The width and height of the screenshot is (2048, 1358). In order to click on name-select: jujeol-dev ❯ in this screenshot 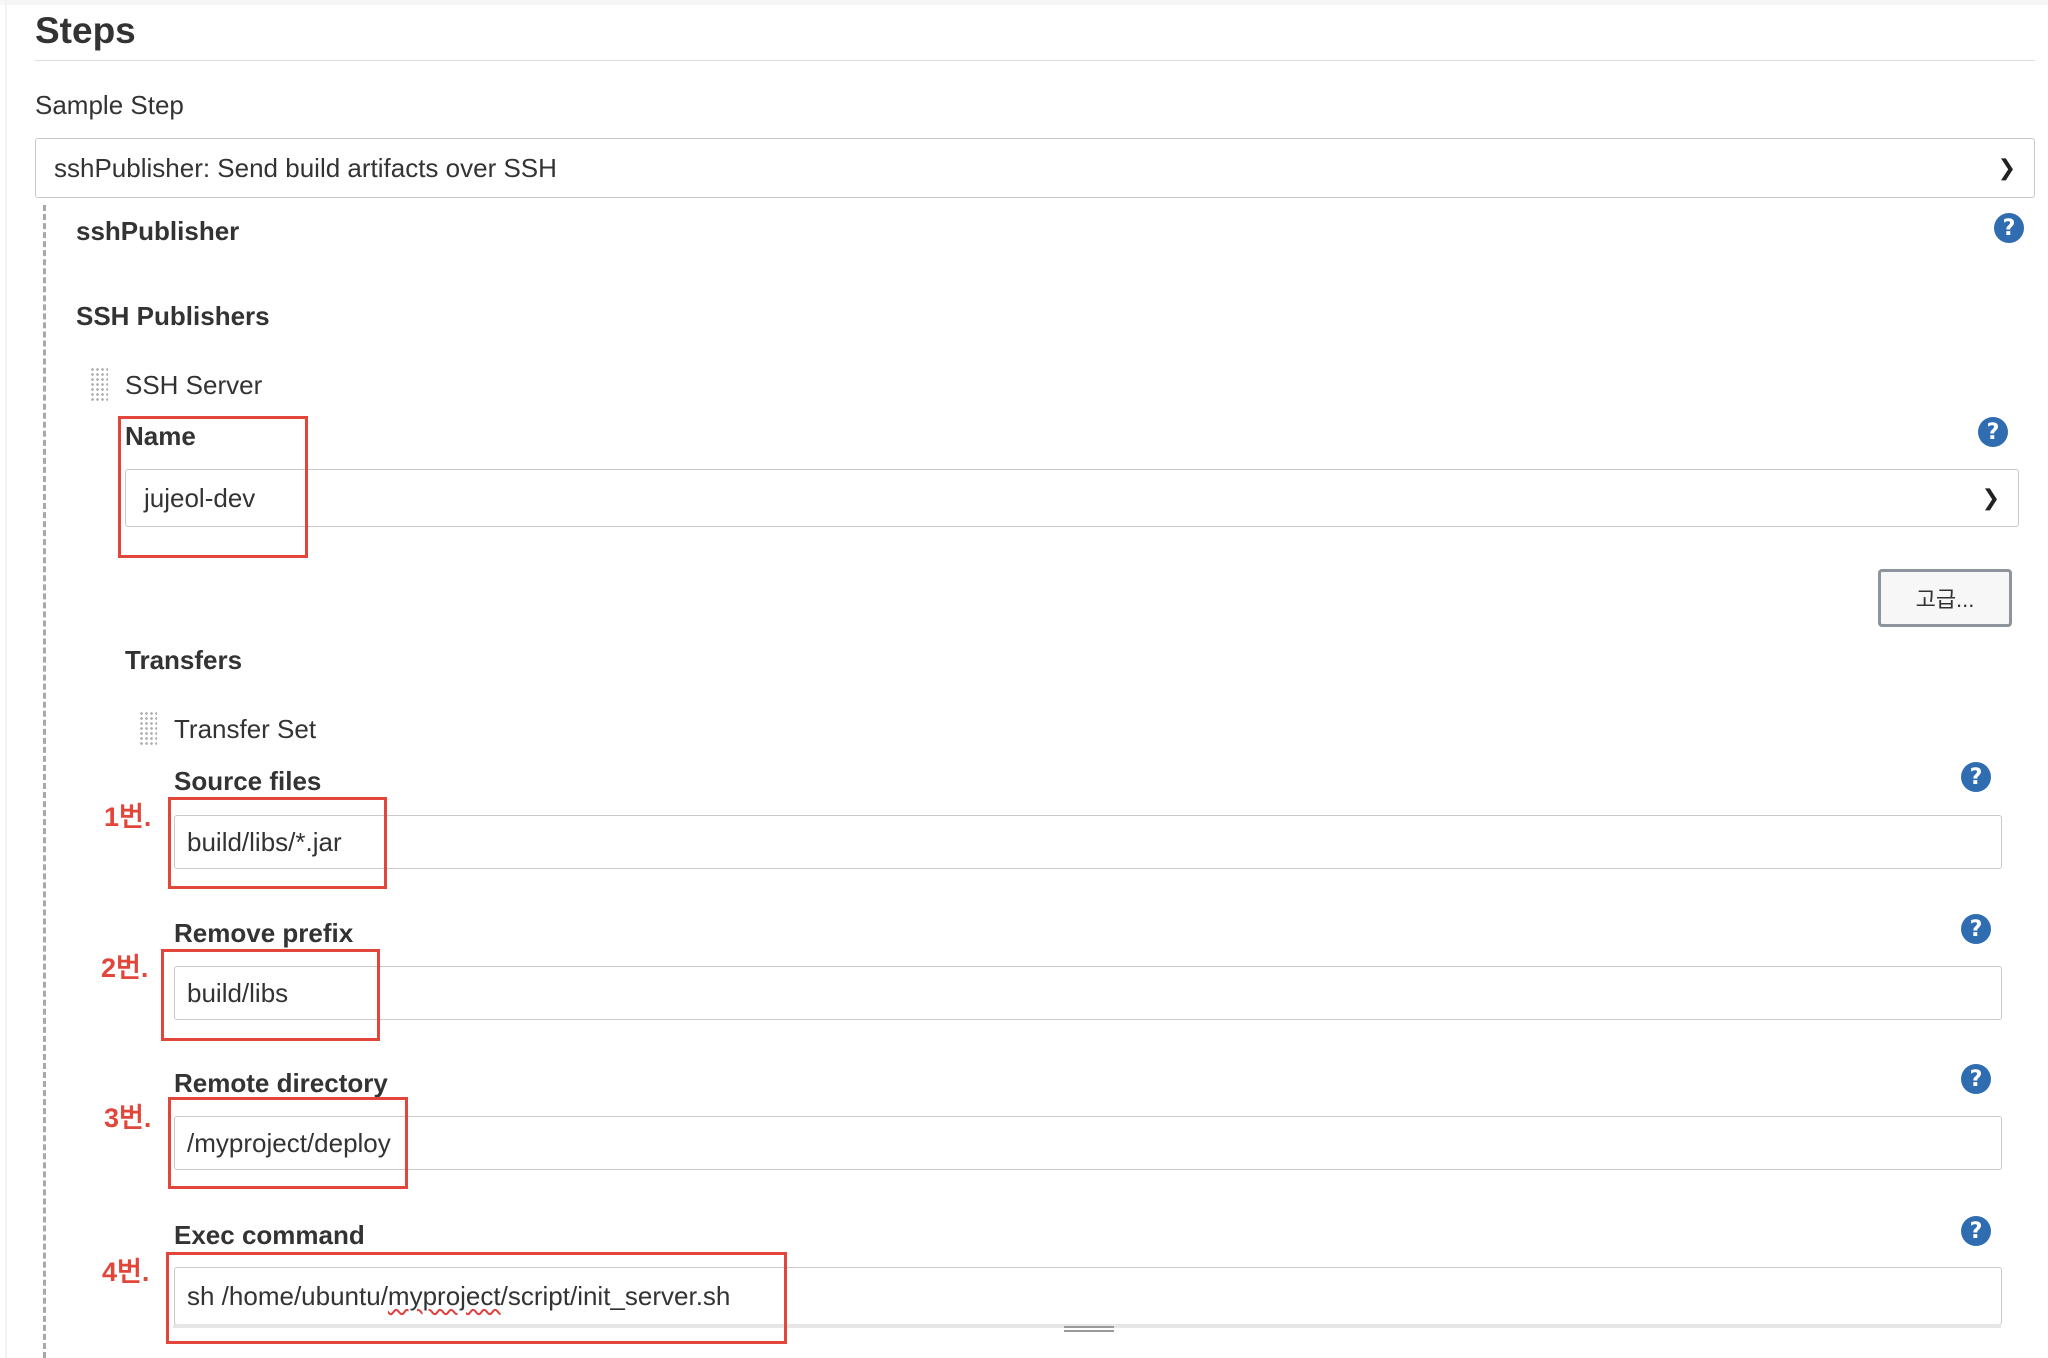, I will do `click(1072, 498)`.